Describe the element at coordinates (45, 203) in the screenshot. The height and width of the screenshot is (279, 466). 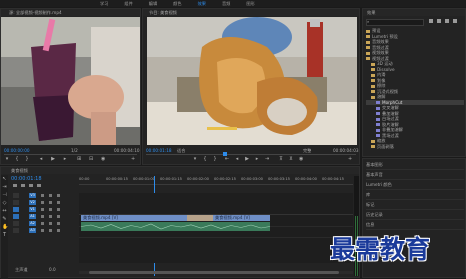
I see `video-track-header: V2` at that location.